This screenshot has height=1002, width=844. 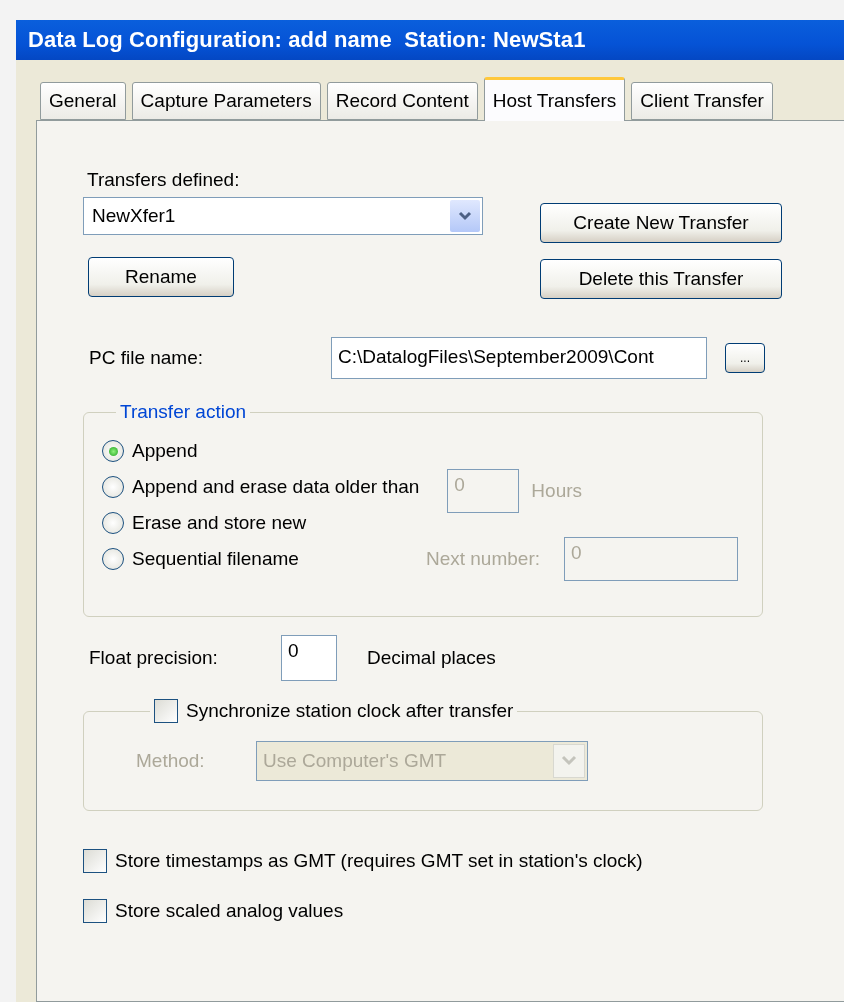 What do you see at coordinates (283, 216) in the screenshot?
I see `transfer-dropdown: NewXfer1` at bounding box center [283, 216].